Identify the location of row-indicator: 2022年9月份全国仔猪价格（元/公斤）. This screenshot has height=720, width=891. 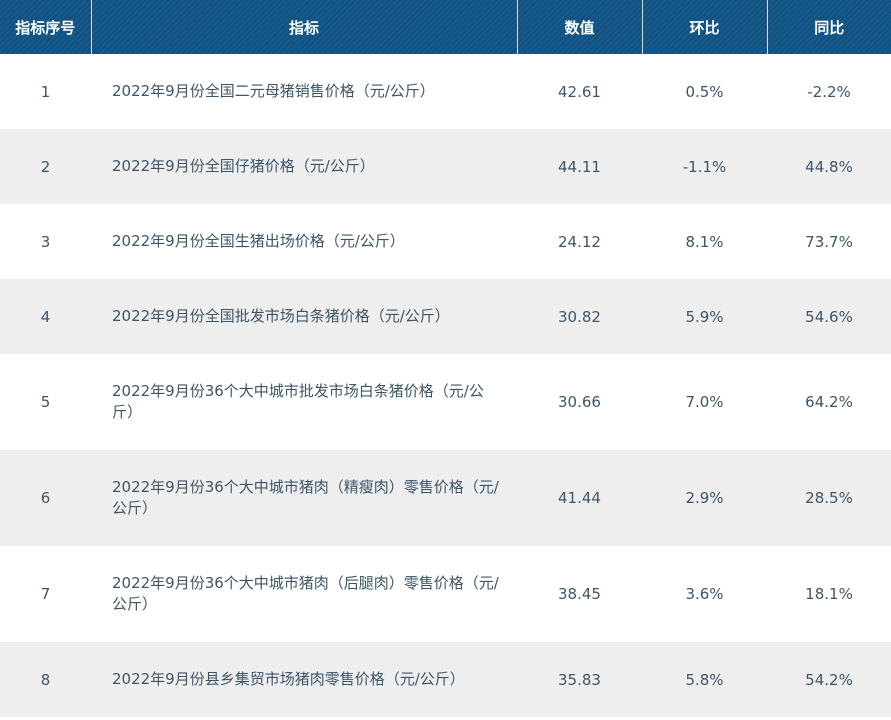
(304, 166).